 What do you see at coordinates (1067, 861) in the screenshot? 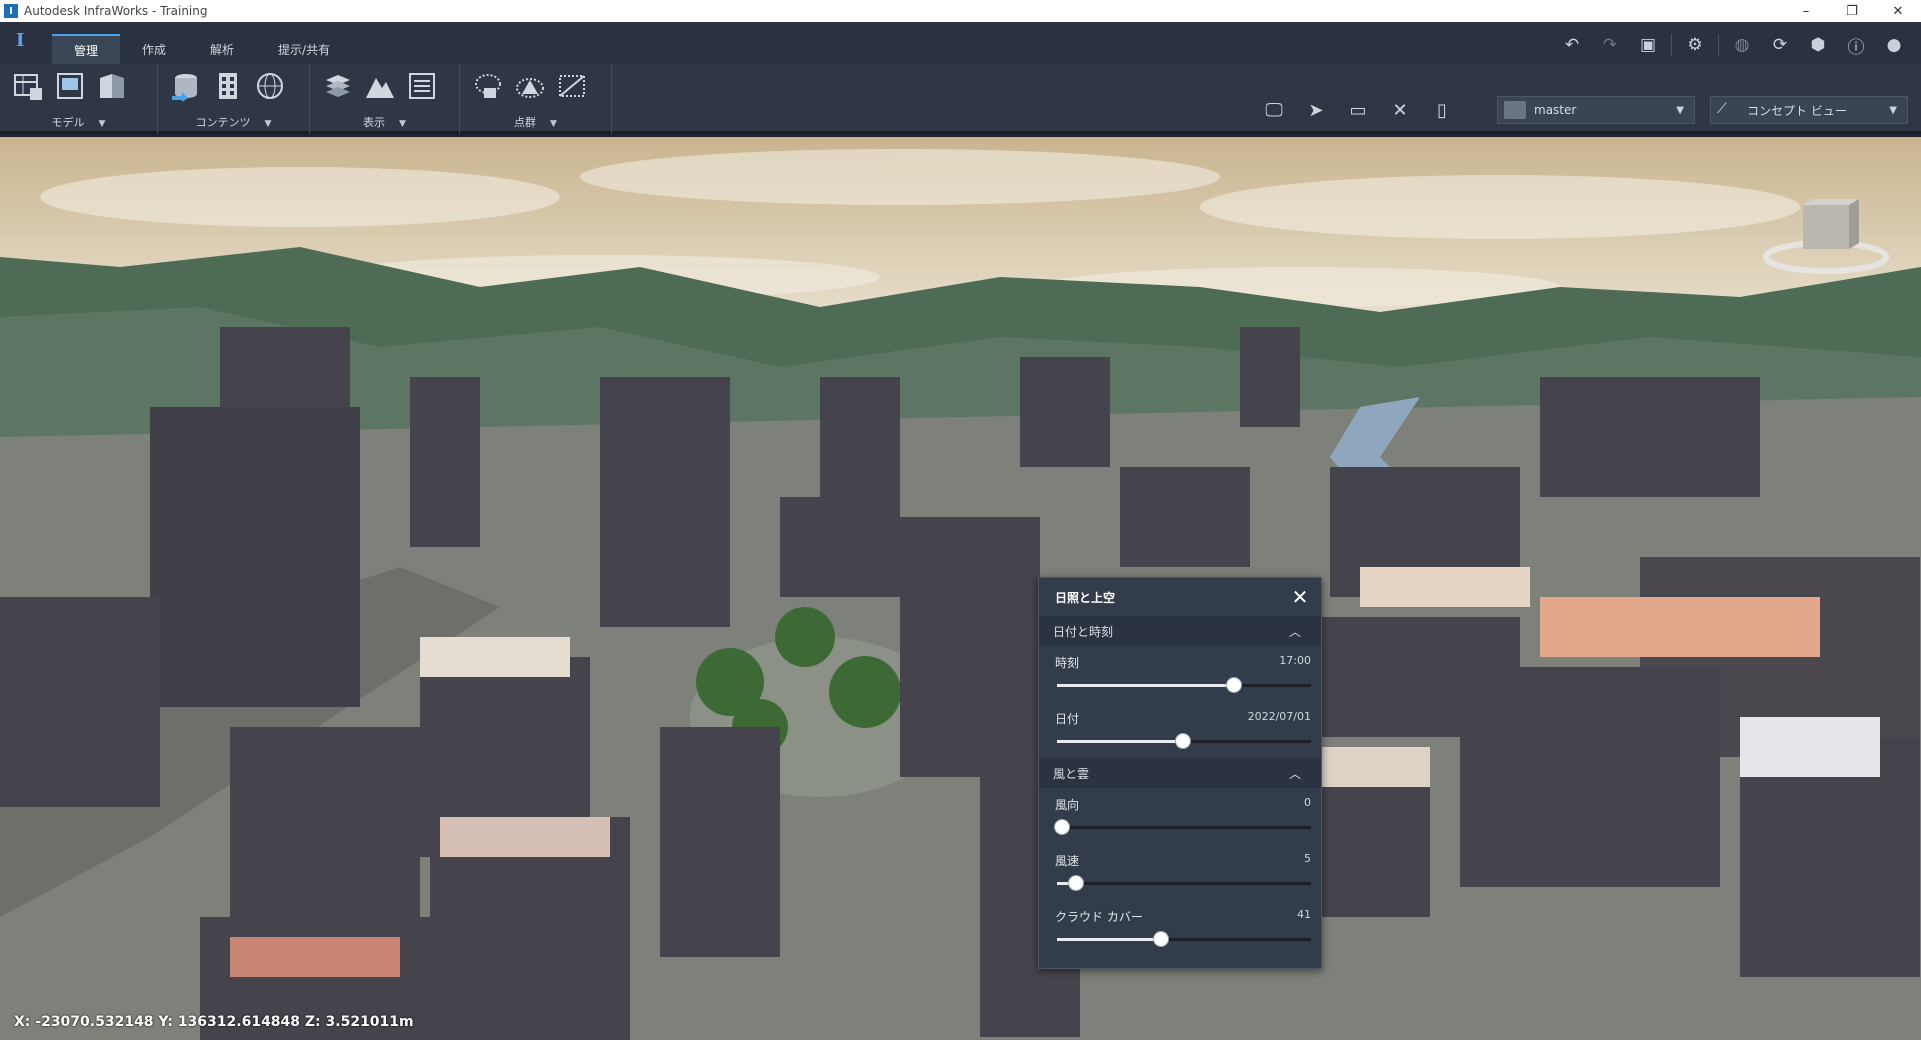
I see `slider-label: 風速` at bounding box center [1067, 861].